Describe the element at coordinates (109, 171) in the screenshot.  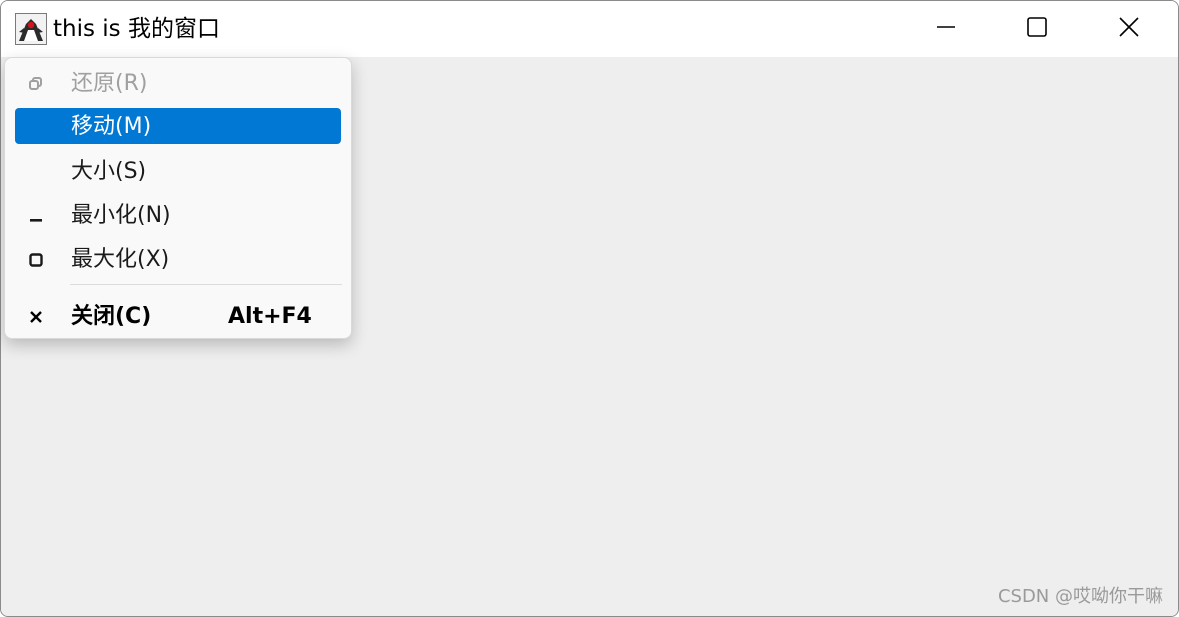
I see `menu-item-label: 大小(S)` at that location.